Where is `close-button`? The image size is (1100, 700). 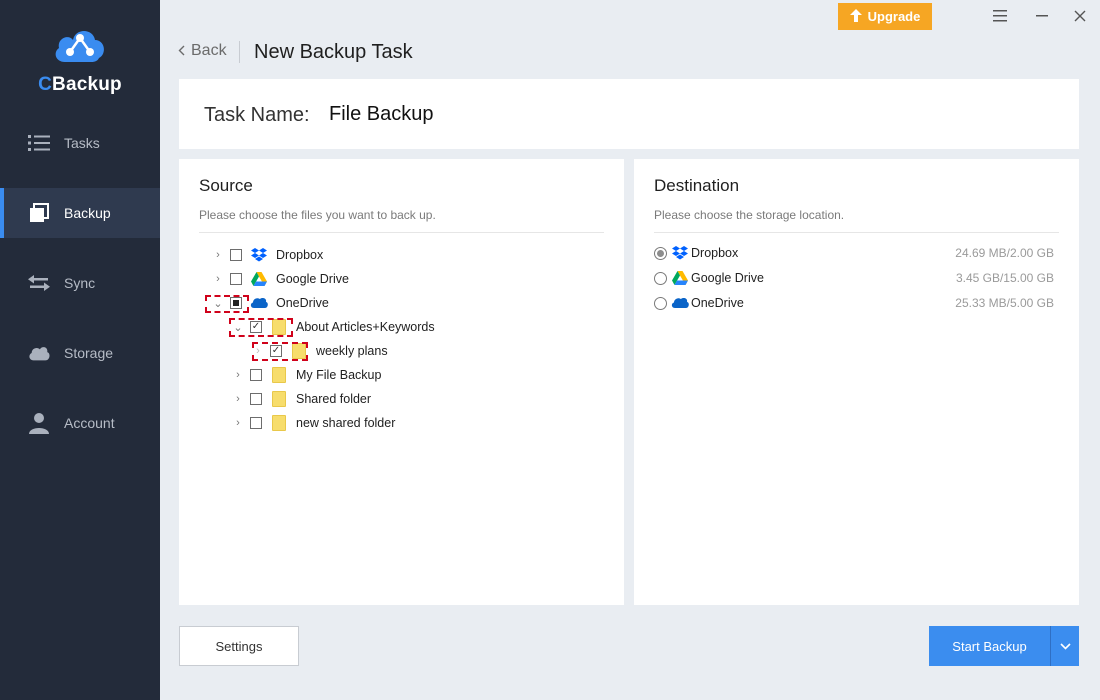 close-button is located at coordinates (1080, 16).